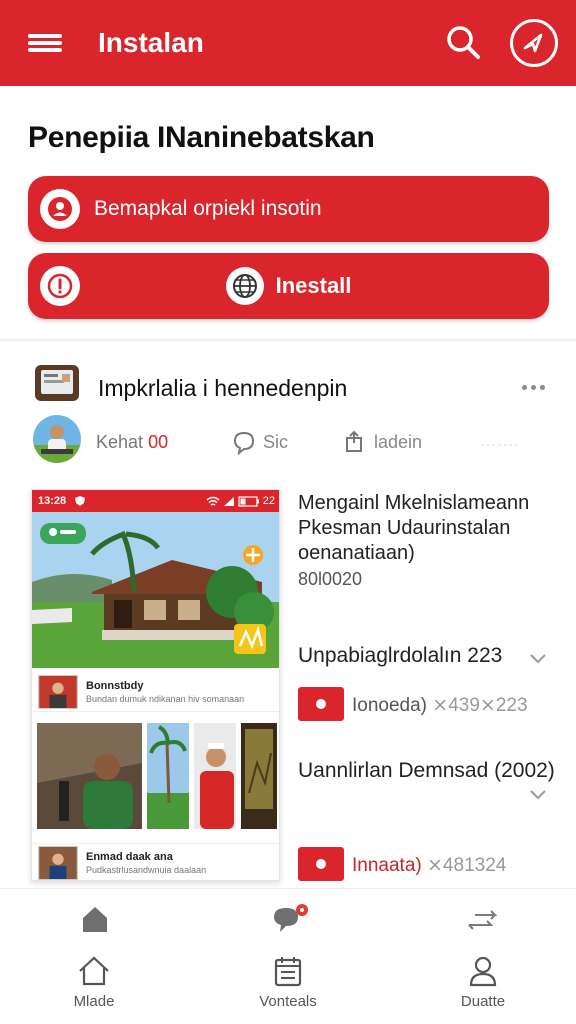 This screenshot has width=576, height=1024. What do you see at coordinates (89, 776) in the screenshot?
I see `preview-photo-man` at bounding box center [89, 776].